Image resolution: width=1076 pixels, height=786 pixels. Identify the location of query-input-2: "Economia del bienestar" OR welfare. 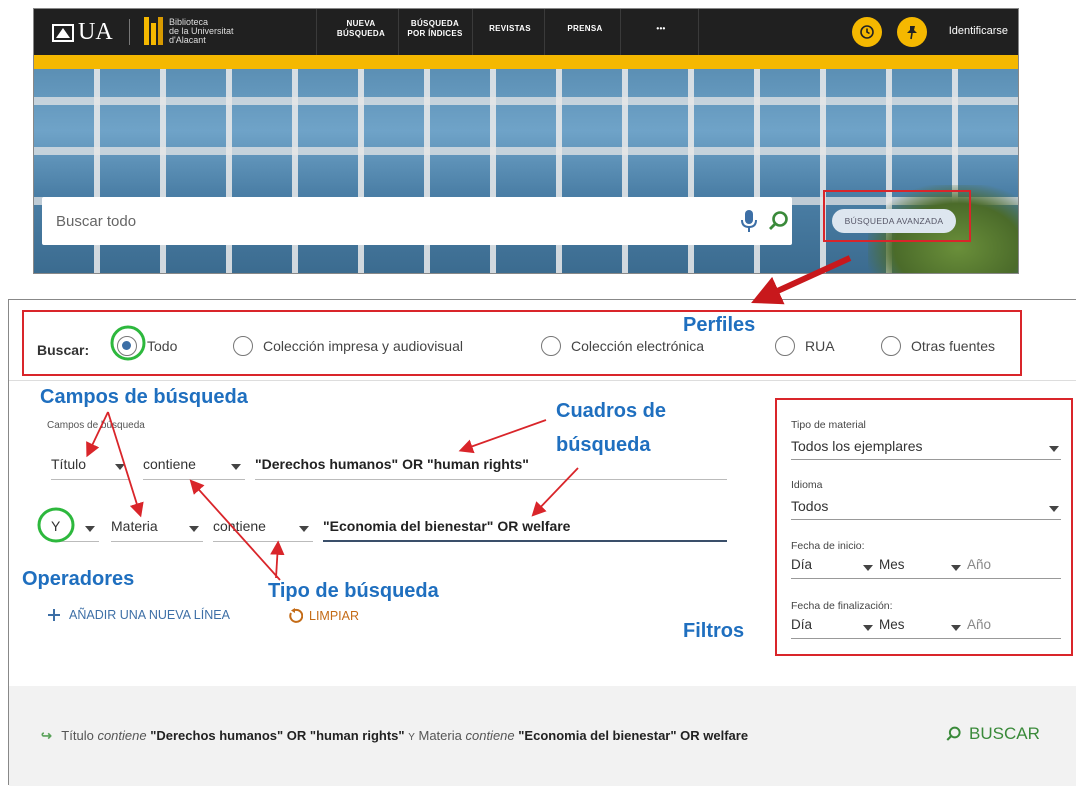
(525, 530).